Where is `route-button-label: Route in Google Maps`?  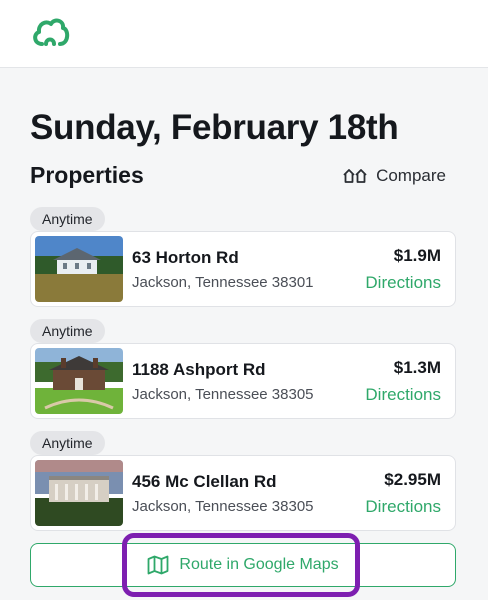 route-button-label: Route in Google Maps is located at coordinates (259, 564).